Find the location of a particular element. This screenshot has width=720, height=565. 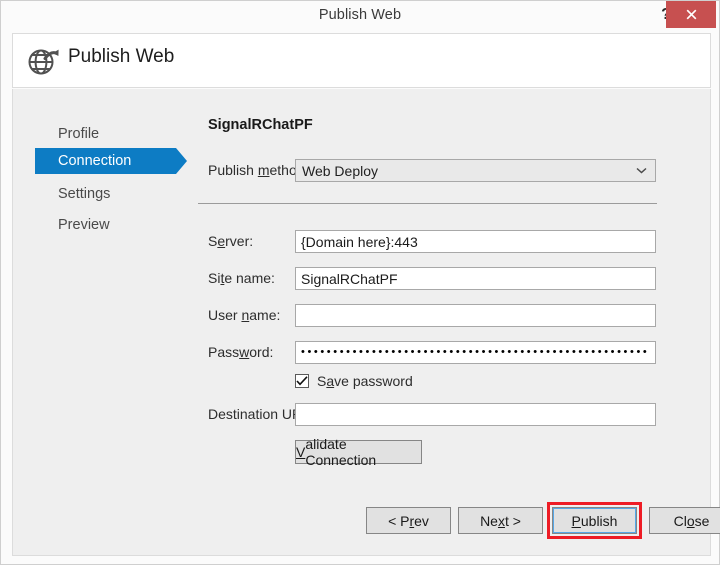

label-accel: e is located at coordinates (221, 241).